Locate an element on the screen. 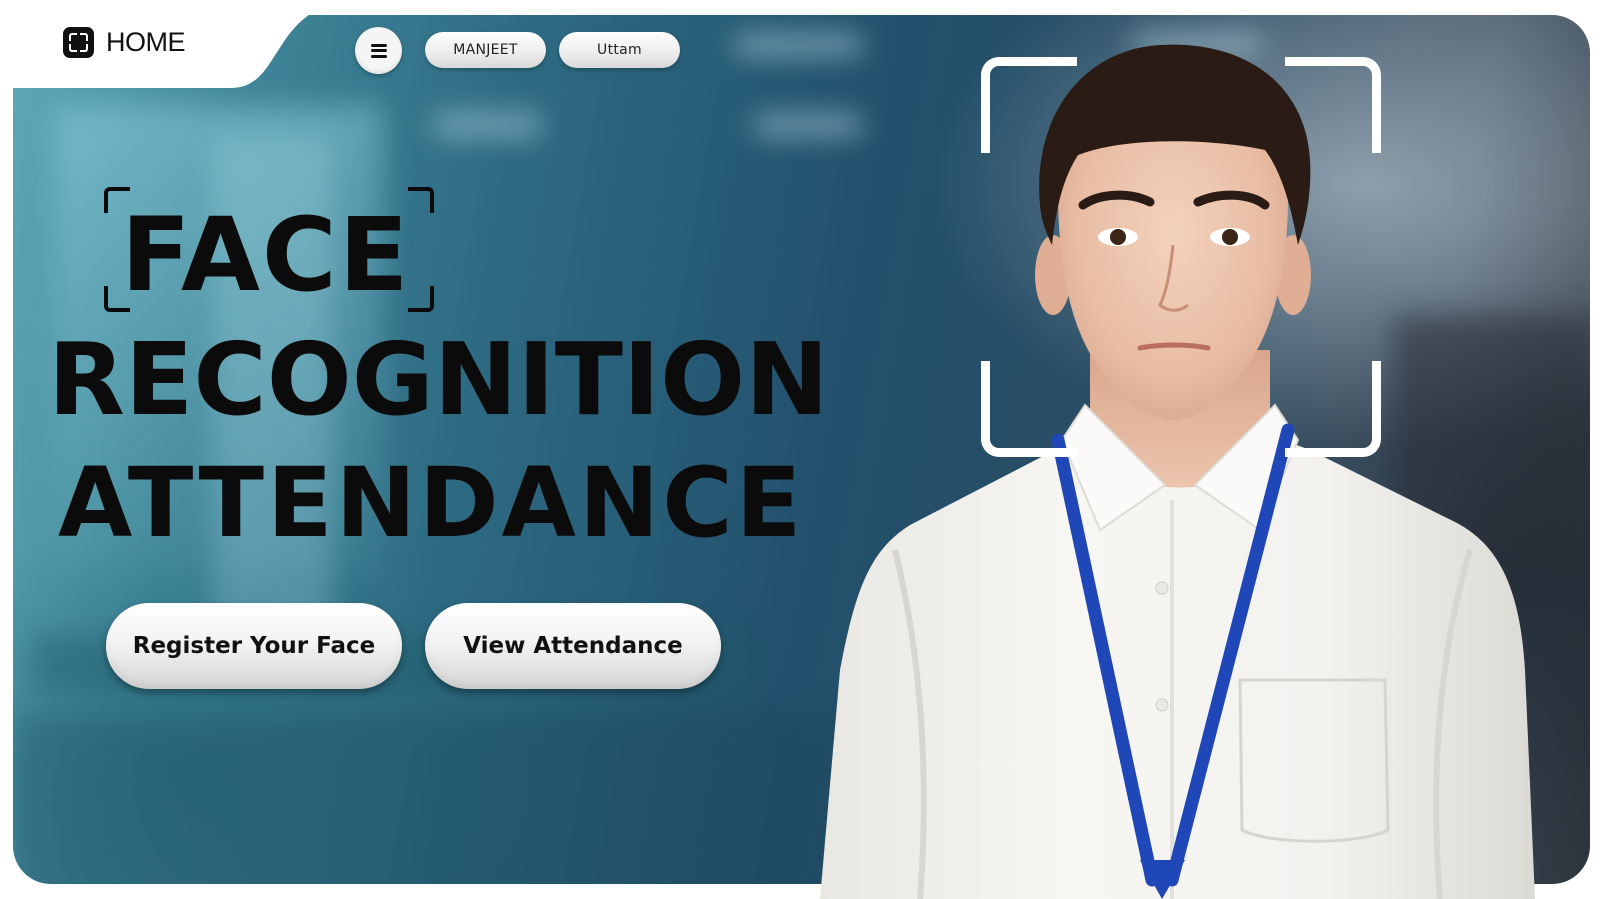 The width and height of the screenshot is (1600, 899). home-label: HOME is located at coordinates (146, 41).